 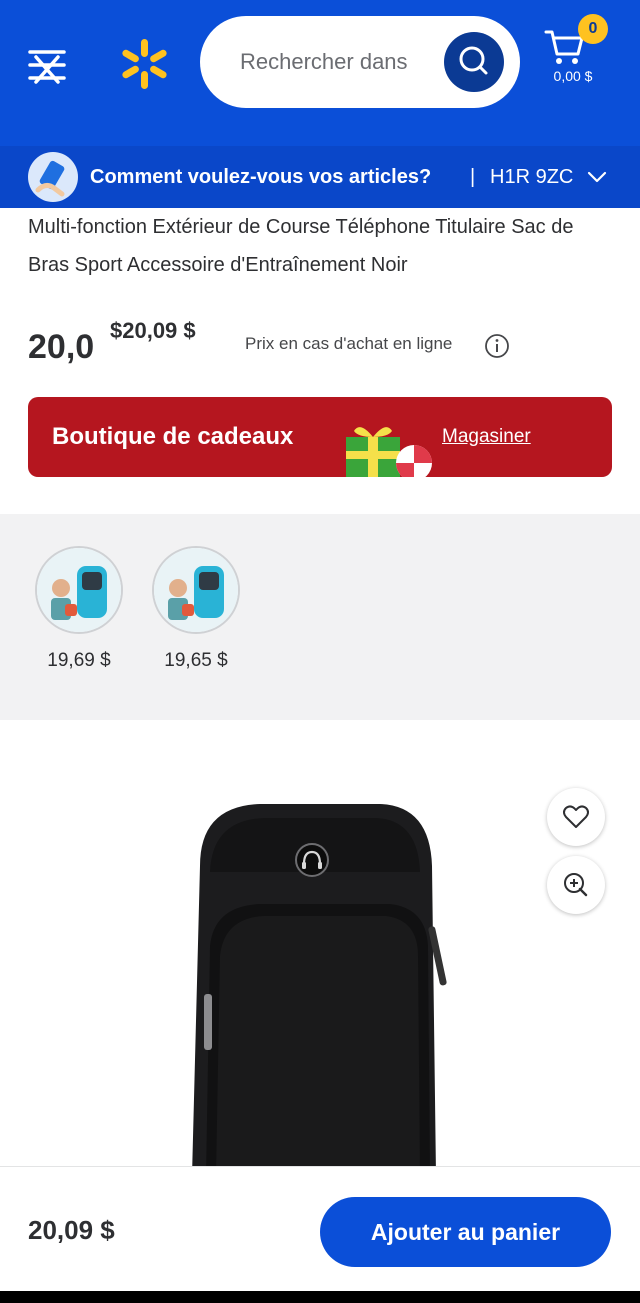 What do you see at coordinates (71, 1230) in the screenshot?
I see `bottom-price: 20,09 $` at bounding box center [71, 1230].